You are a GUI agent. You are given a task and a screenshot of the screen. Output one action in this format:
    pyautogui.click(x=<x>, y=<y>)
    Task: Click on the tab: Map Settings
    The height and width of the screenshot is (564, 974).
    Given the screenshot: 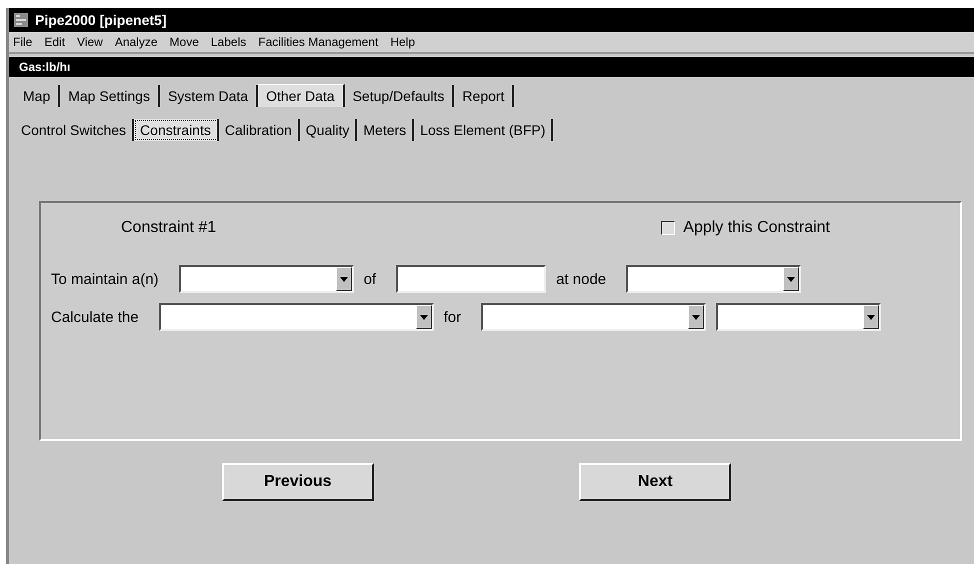 What is the action you would take?
    pyautogui.click(x=110, y=96)
    